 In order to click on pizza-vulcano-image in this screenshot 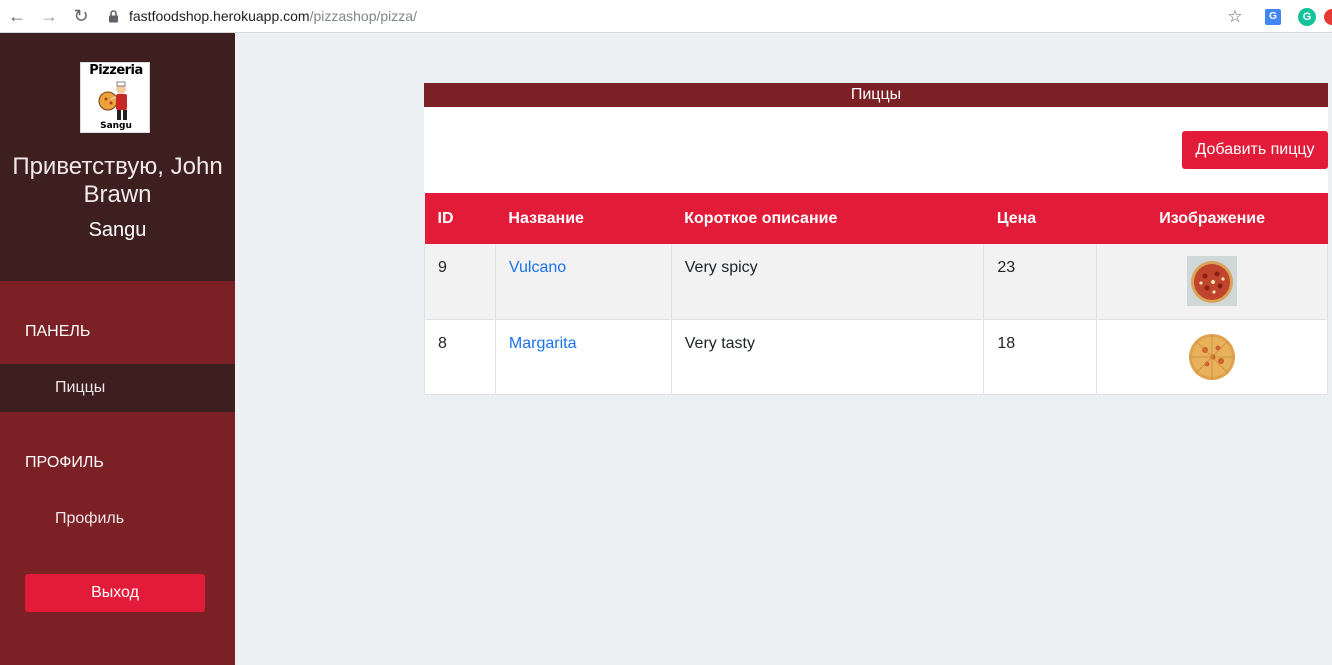, I will do `click(1212, 281)`.